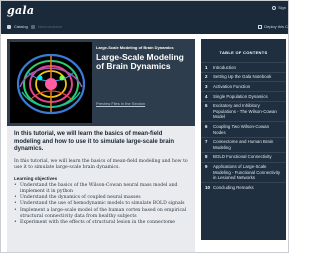 This screenshot has width=320, height=253. I want to click on toc-label: Introduction, so click(224, 67).